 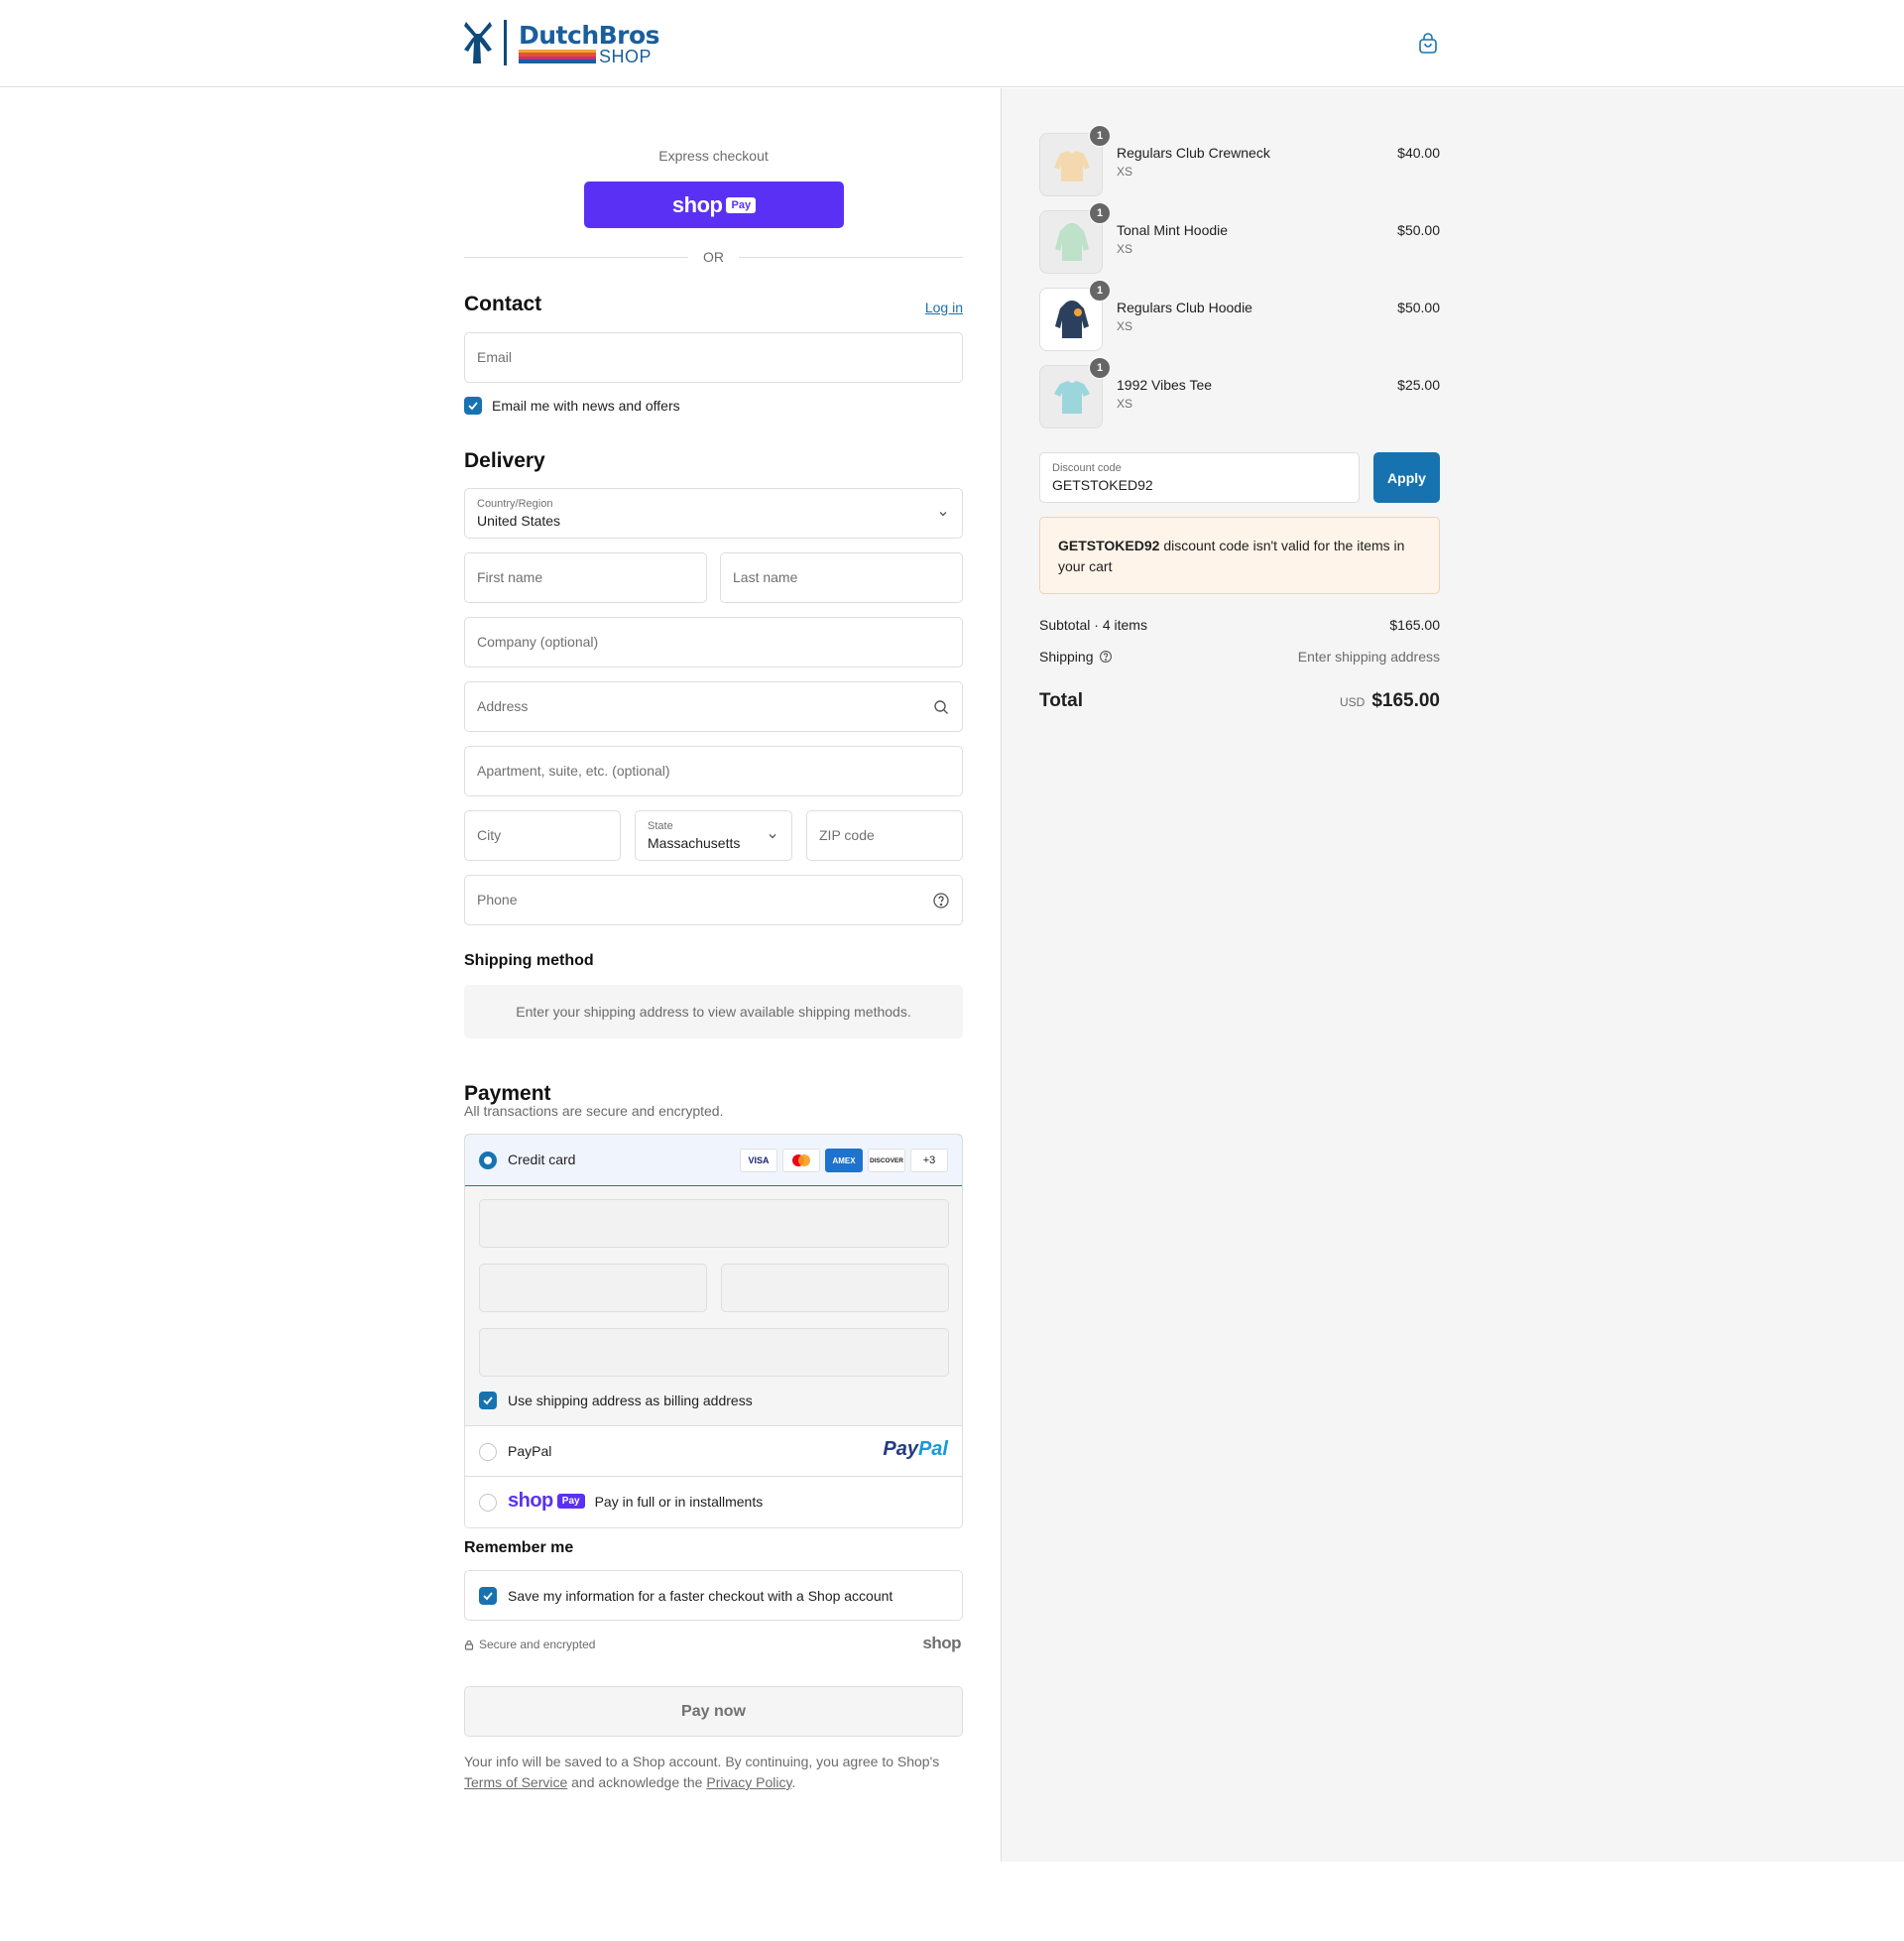 What do you see at coordinates (1414, 625) in the screenshot?
I see `subtotal-value: $165.00` at bounding box center [1414, 625].